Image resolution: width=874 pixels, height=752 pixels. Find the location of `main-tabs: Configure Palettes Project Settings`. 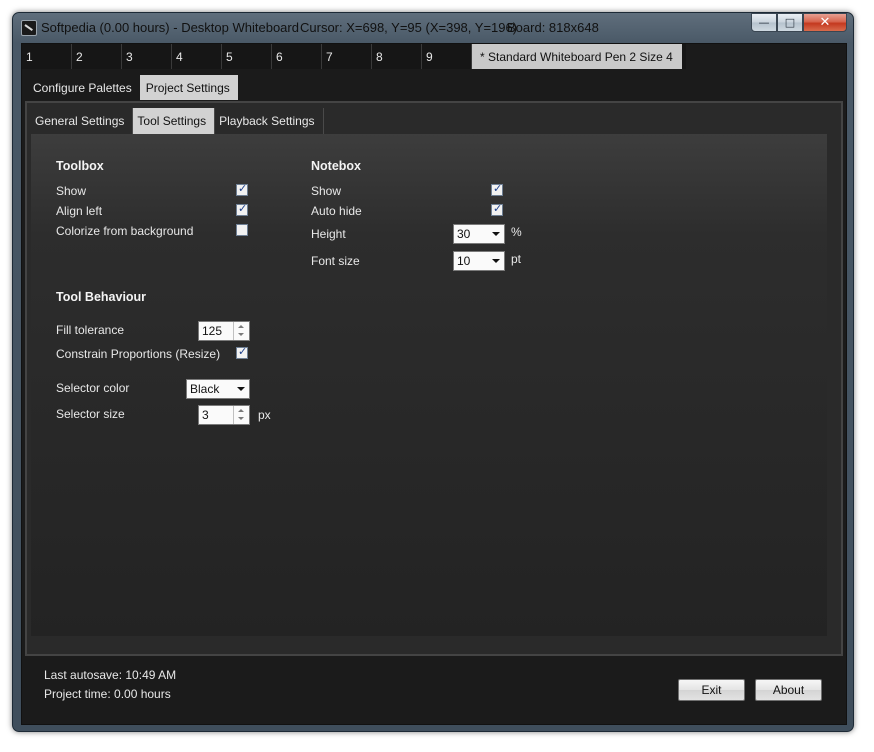

main-tabs: Configure Palettes Project Settings is located at coordinates (132, 87).